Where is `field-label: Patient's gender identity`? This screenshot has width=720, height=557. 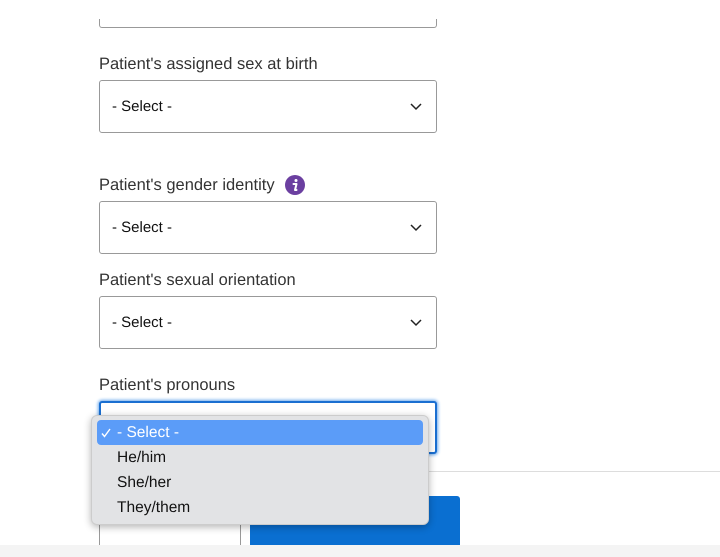
field-label: Patient's gender identity is located at coordinates (187, 185).